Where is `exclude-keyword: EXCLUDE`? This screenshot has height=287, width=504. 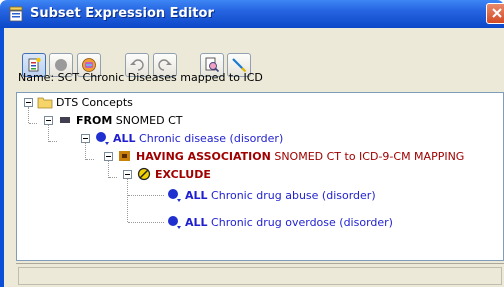 exclude-keyword: EXCLUDE is located at coordinates (183, 174).